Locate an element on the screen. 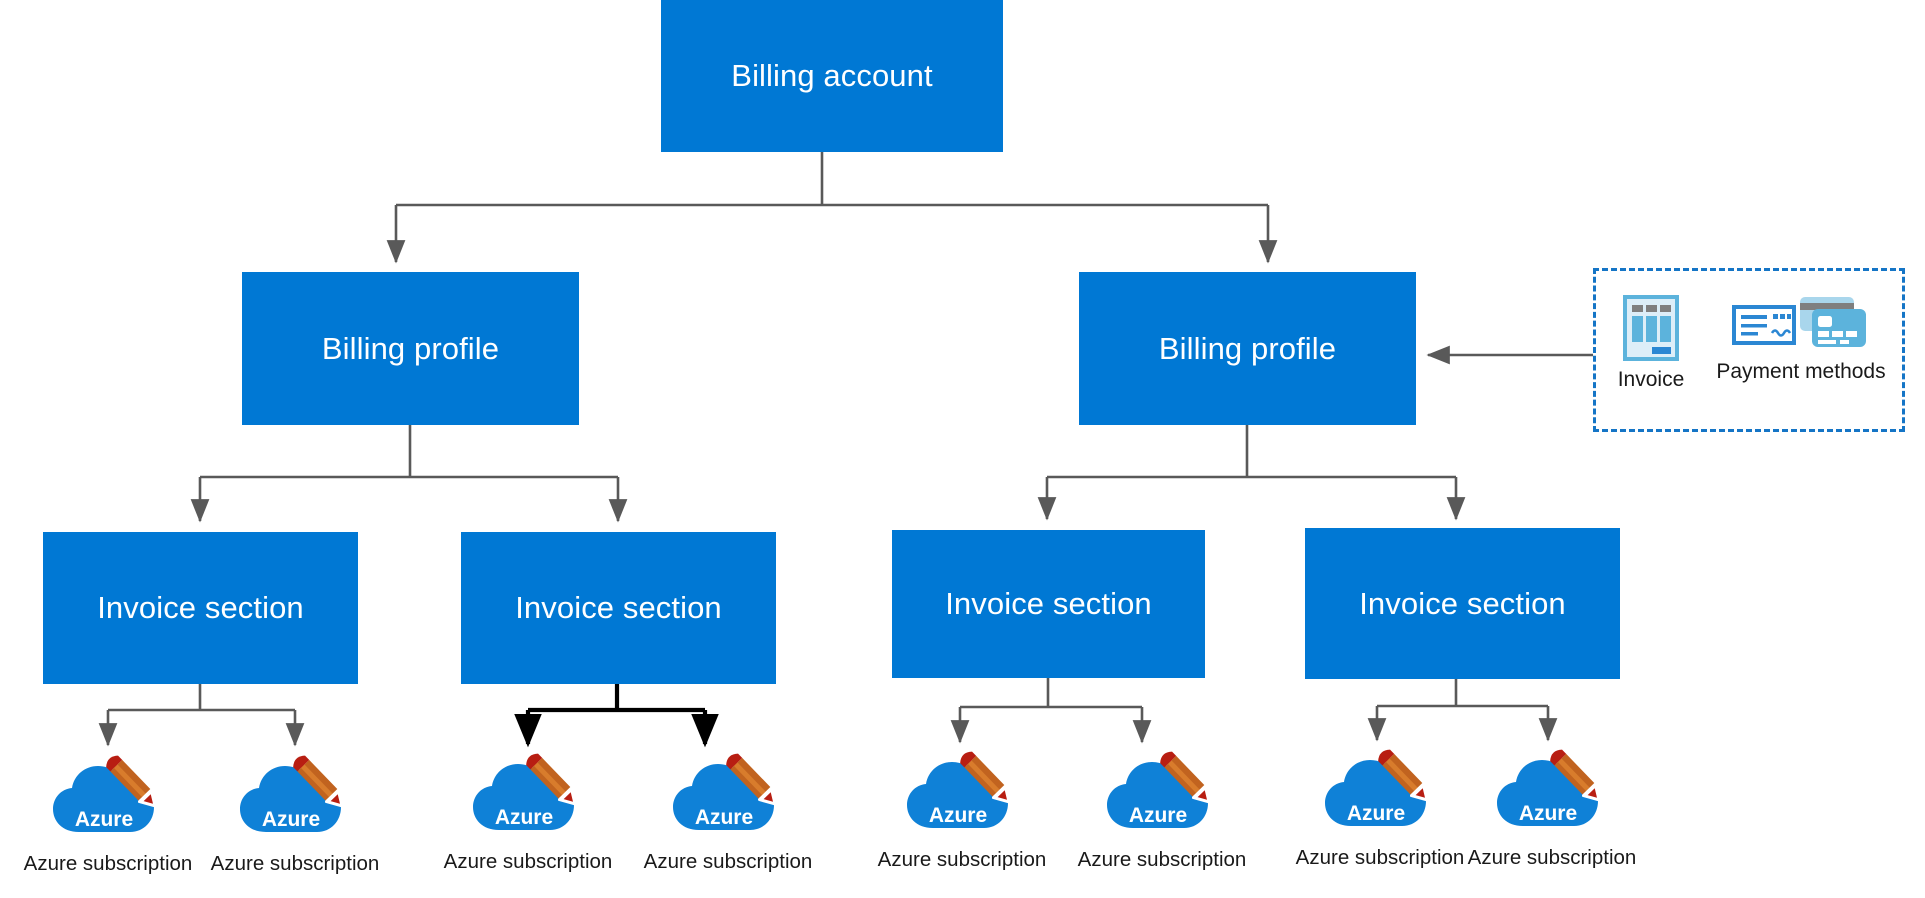  subscription-5-label: Azure subscription is located at coordinates (962, 859).